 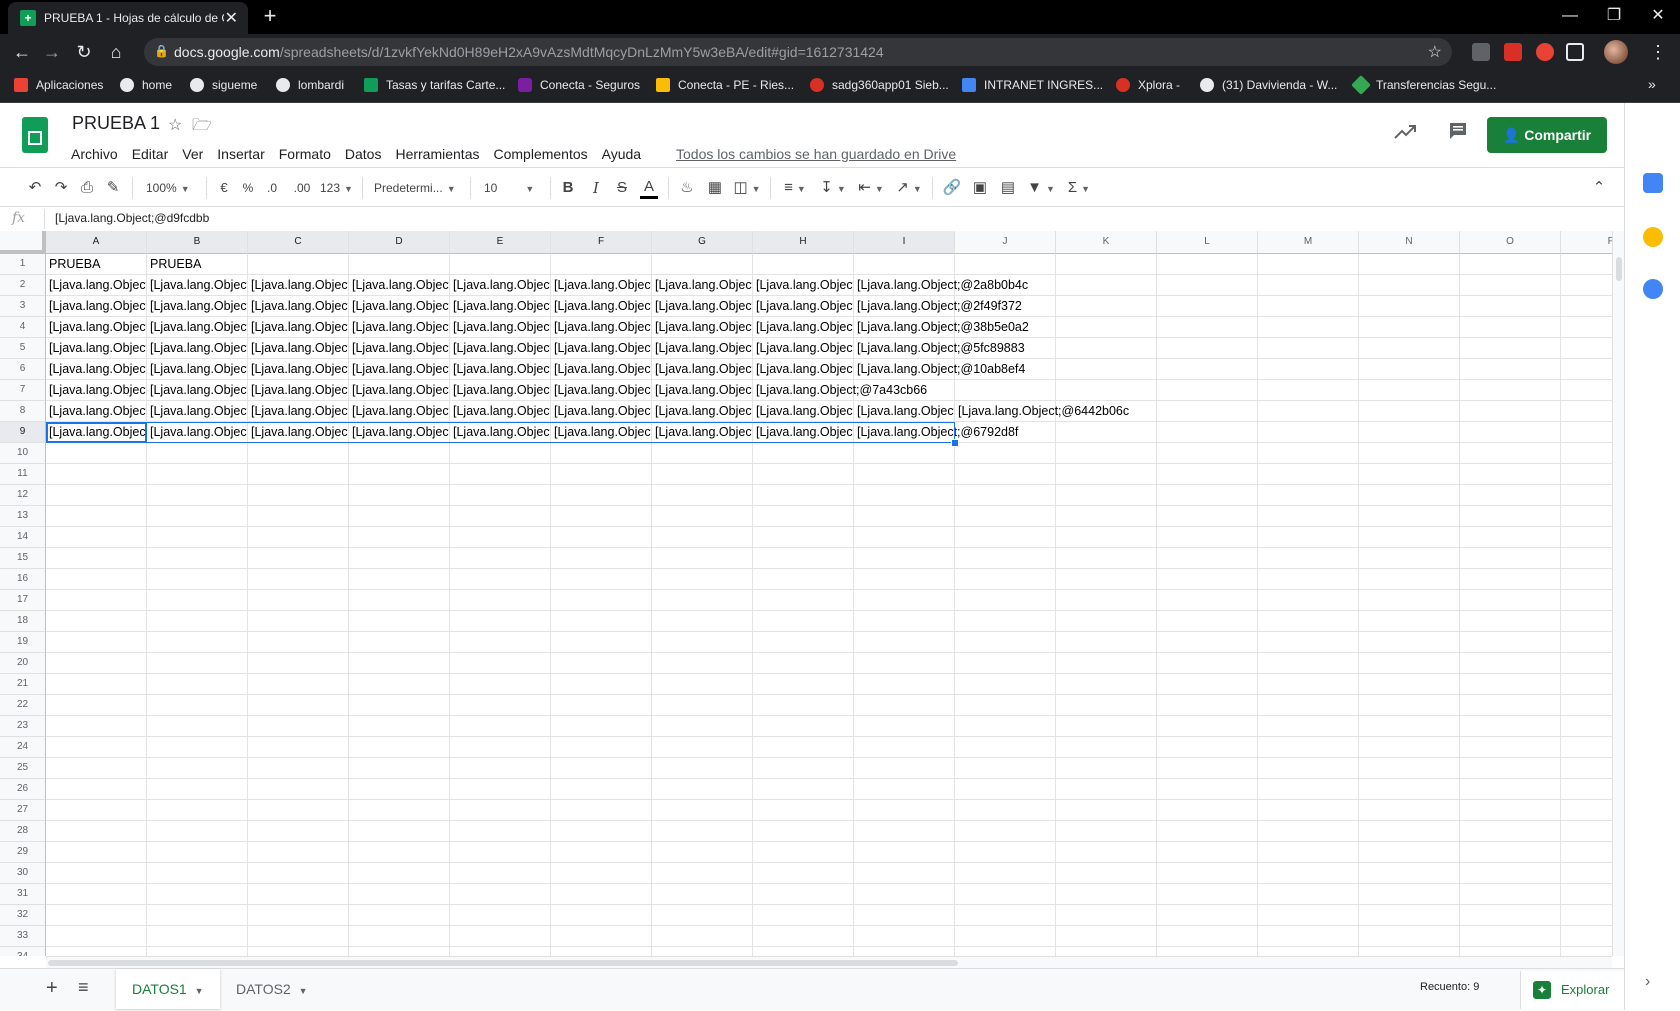 I want to click on back-icon: ←, so click(x=22, y=52).